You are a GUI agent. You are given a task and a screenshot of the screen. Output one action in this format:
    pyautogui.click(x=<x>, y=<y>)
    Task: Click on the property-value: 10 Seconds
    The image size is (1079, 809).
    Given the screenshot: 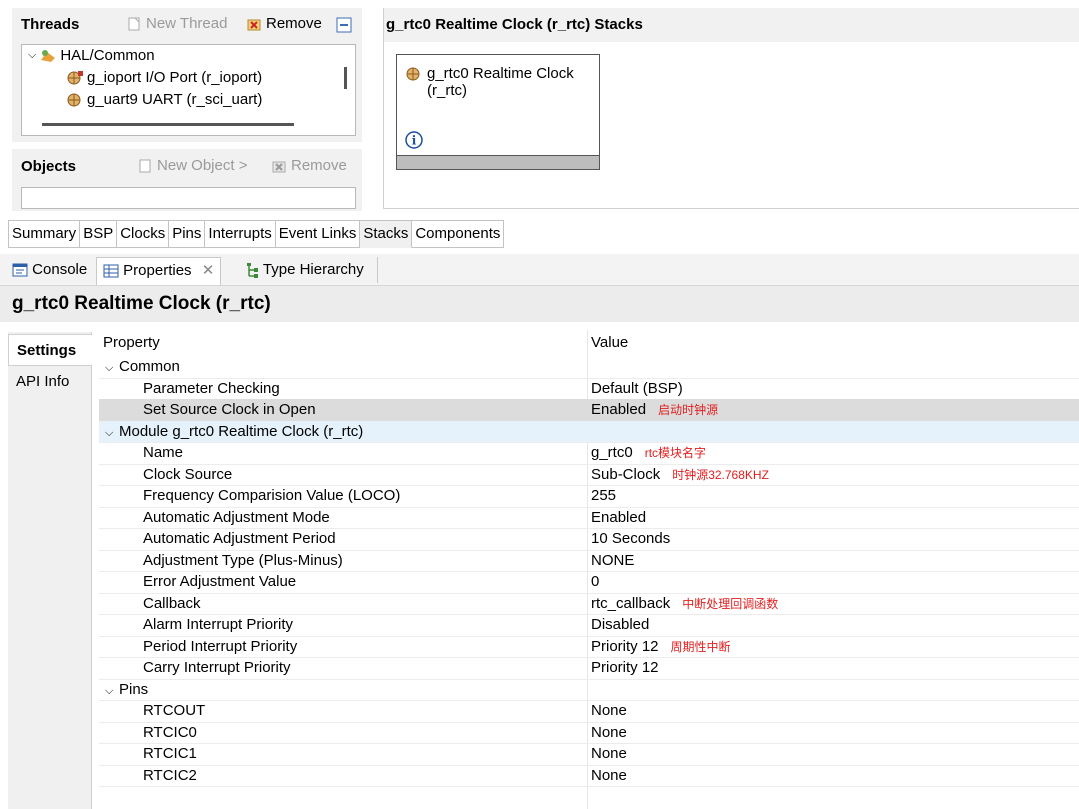 What is the action you would take?
    pyautogui.click(x=630, y=538)
    